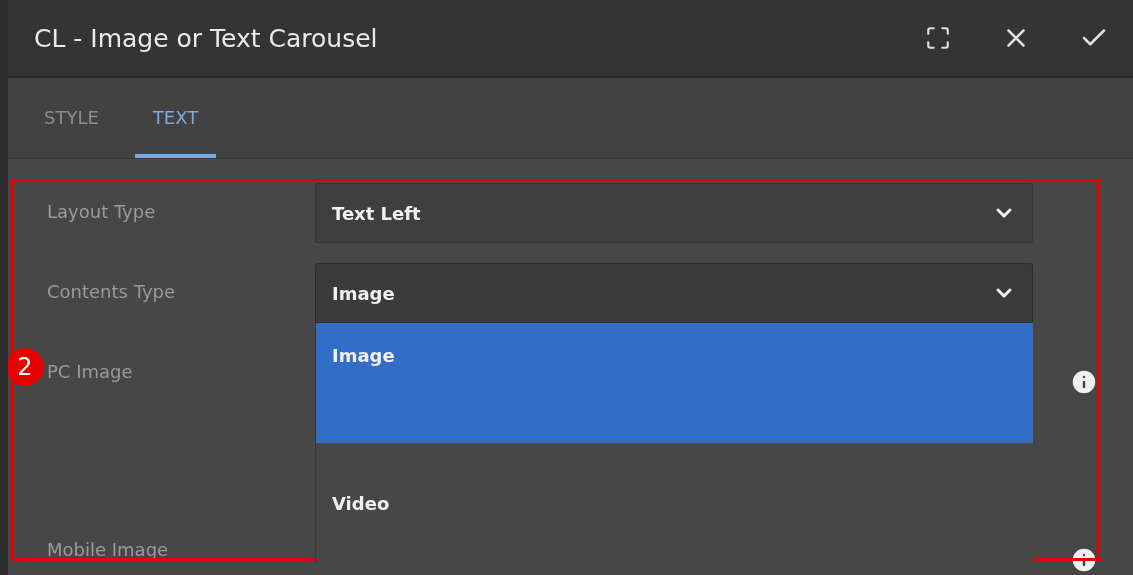 The image size is (1133, 575). I want to click on select-field: Text Left, so click(674, 213).